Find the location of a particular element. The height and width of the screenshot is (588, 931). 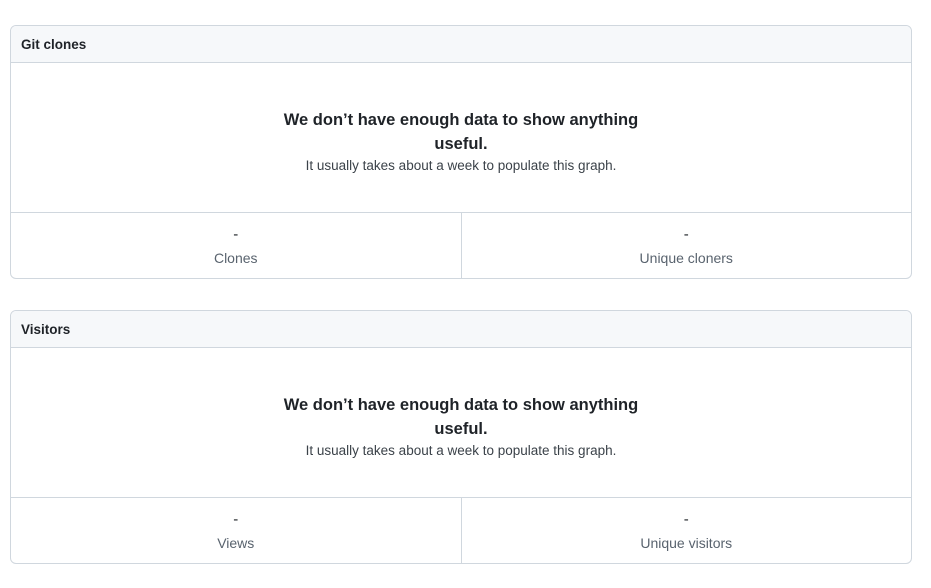

visitors-stats: - Views - Unique visitors is located at coordinates (461, 530).